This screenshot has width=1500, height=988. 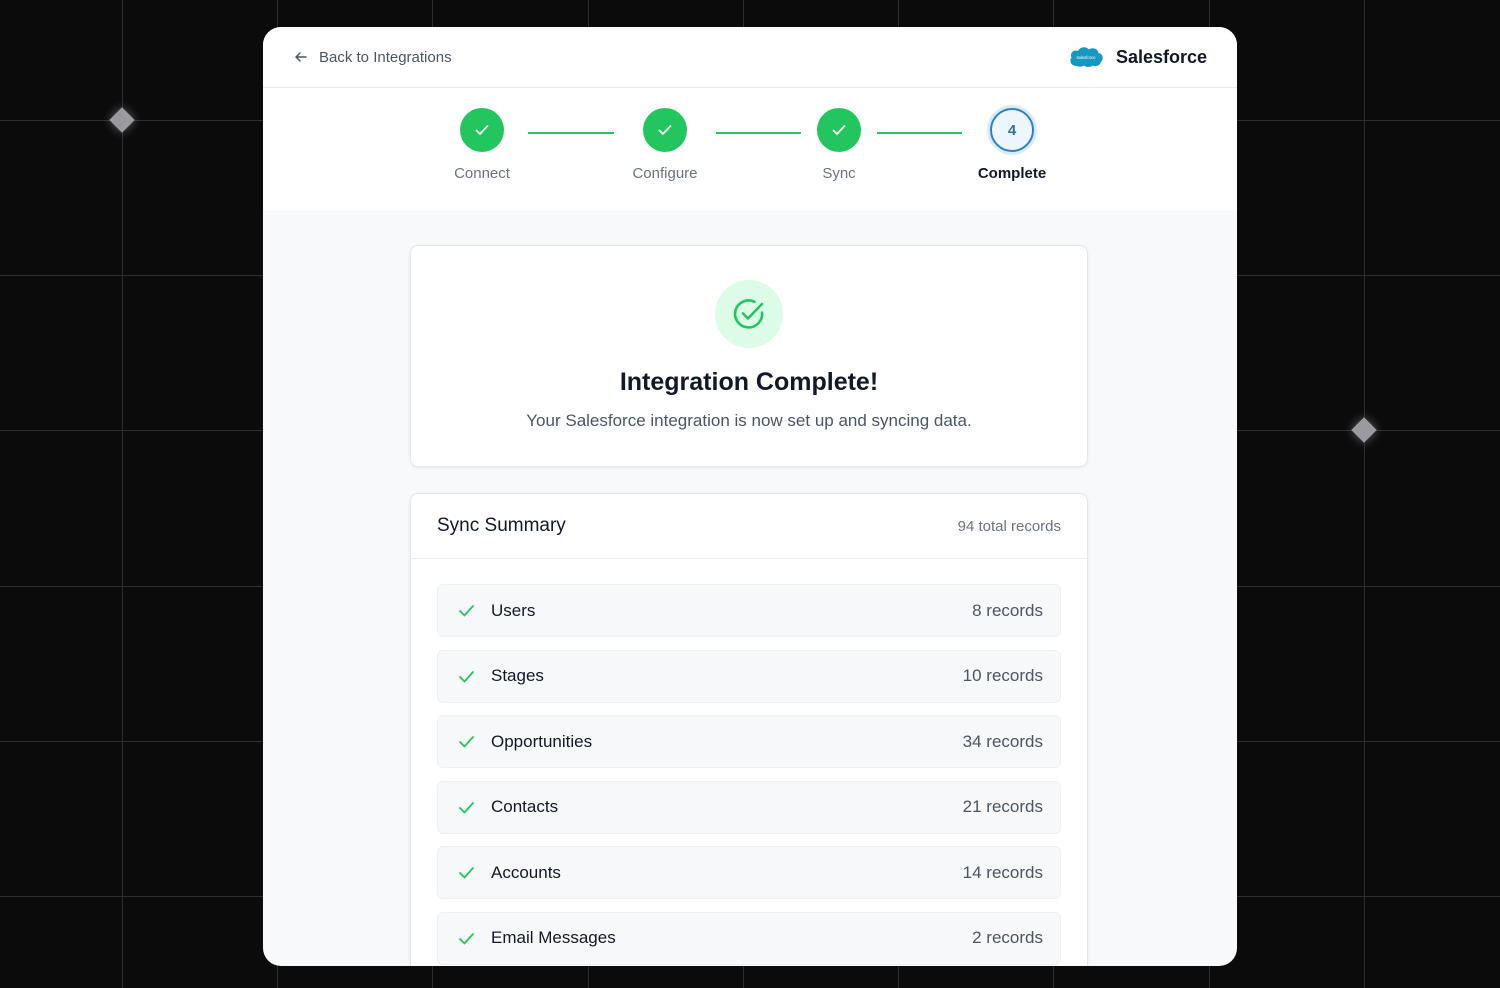 I want to click on record-count: 34 records, so click(x=1002, y=741).